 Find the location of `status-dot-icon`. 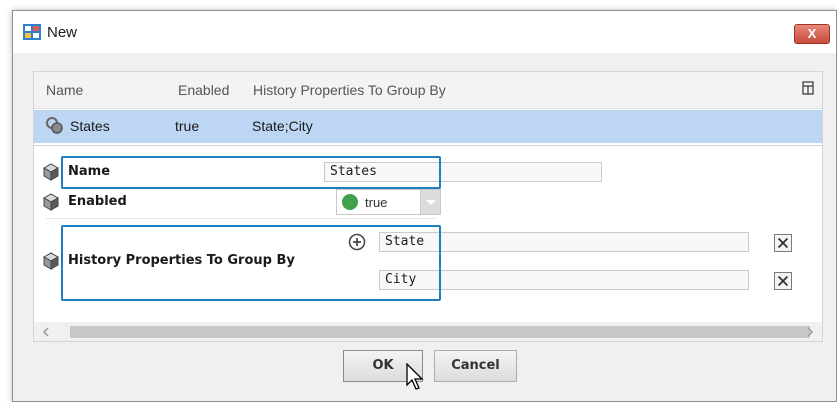

status-dot-icon is located at coordinates (350, 202).